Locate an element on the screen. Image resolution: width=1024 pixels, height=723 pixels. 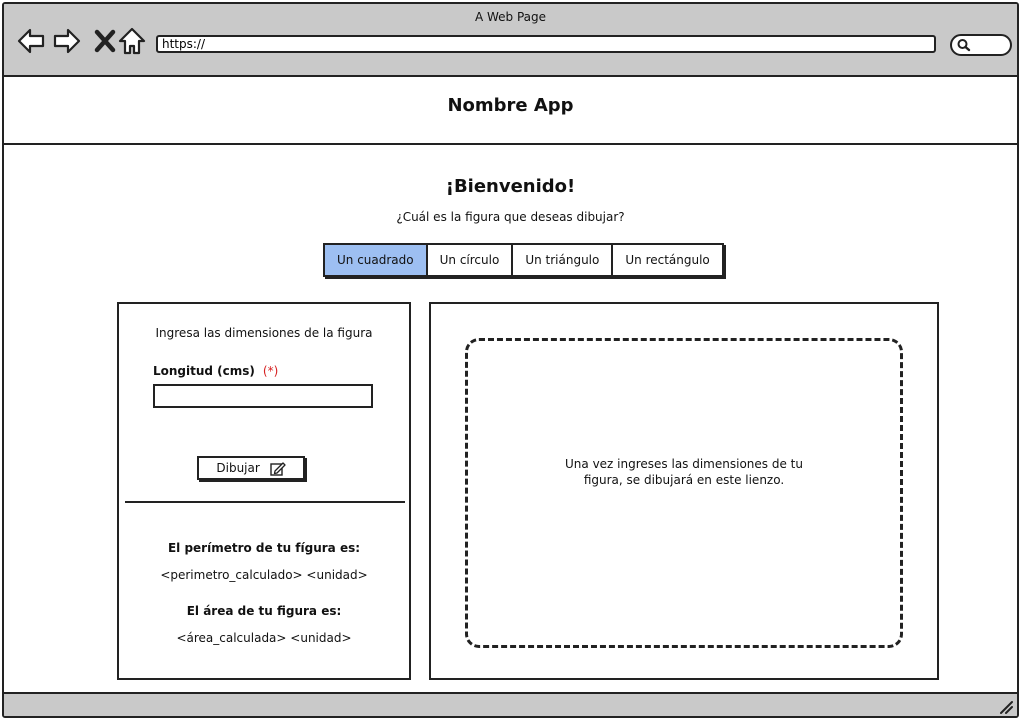
shape-question: ¿Cuál es la figura que deseas dibujar? is located at coordinates (510, 217).